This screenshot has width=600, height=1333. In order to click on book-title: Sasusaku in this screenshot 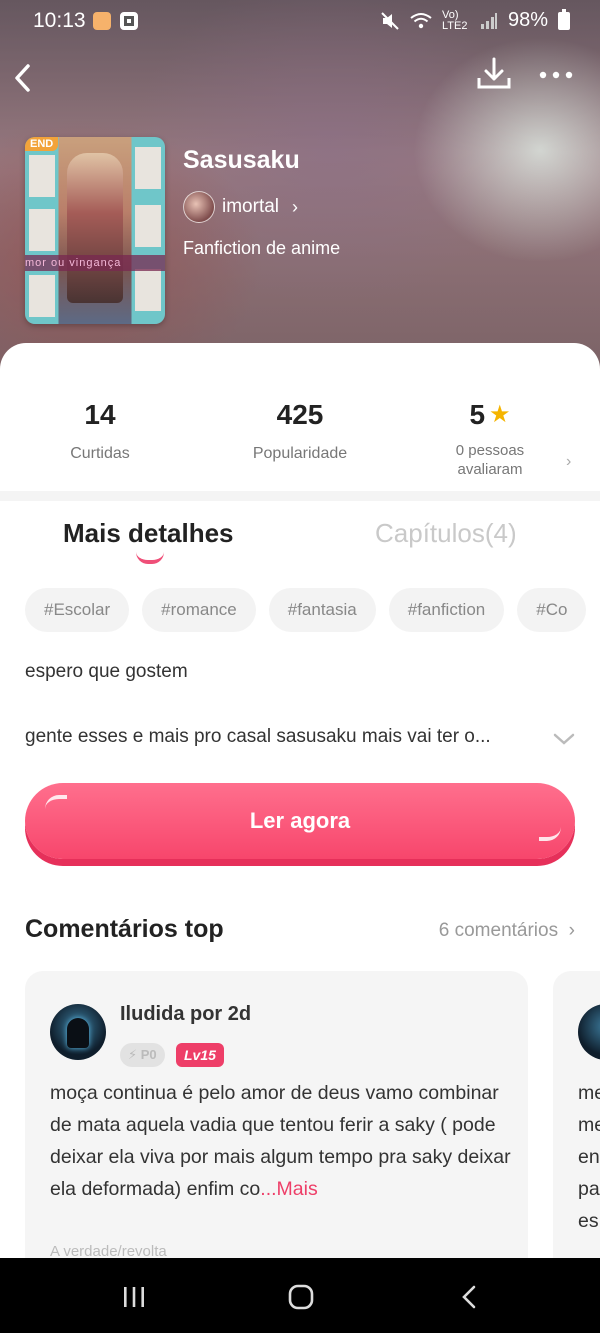, I will do `click(241, 160)`.